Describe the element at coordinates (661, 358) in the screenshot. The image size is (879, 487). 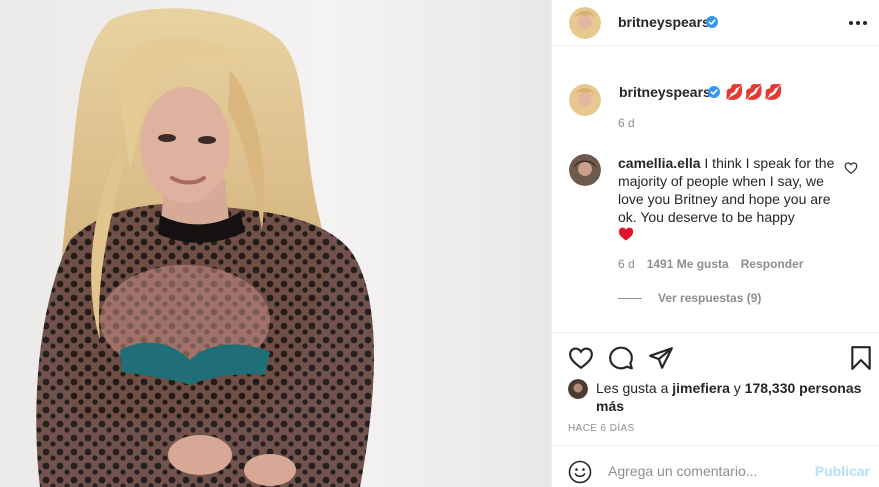
I see `paper-plane-icon` at that location.